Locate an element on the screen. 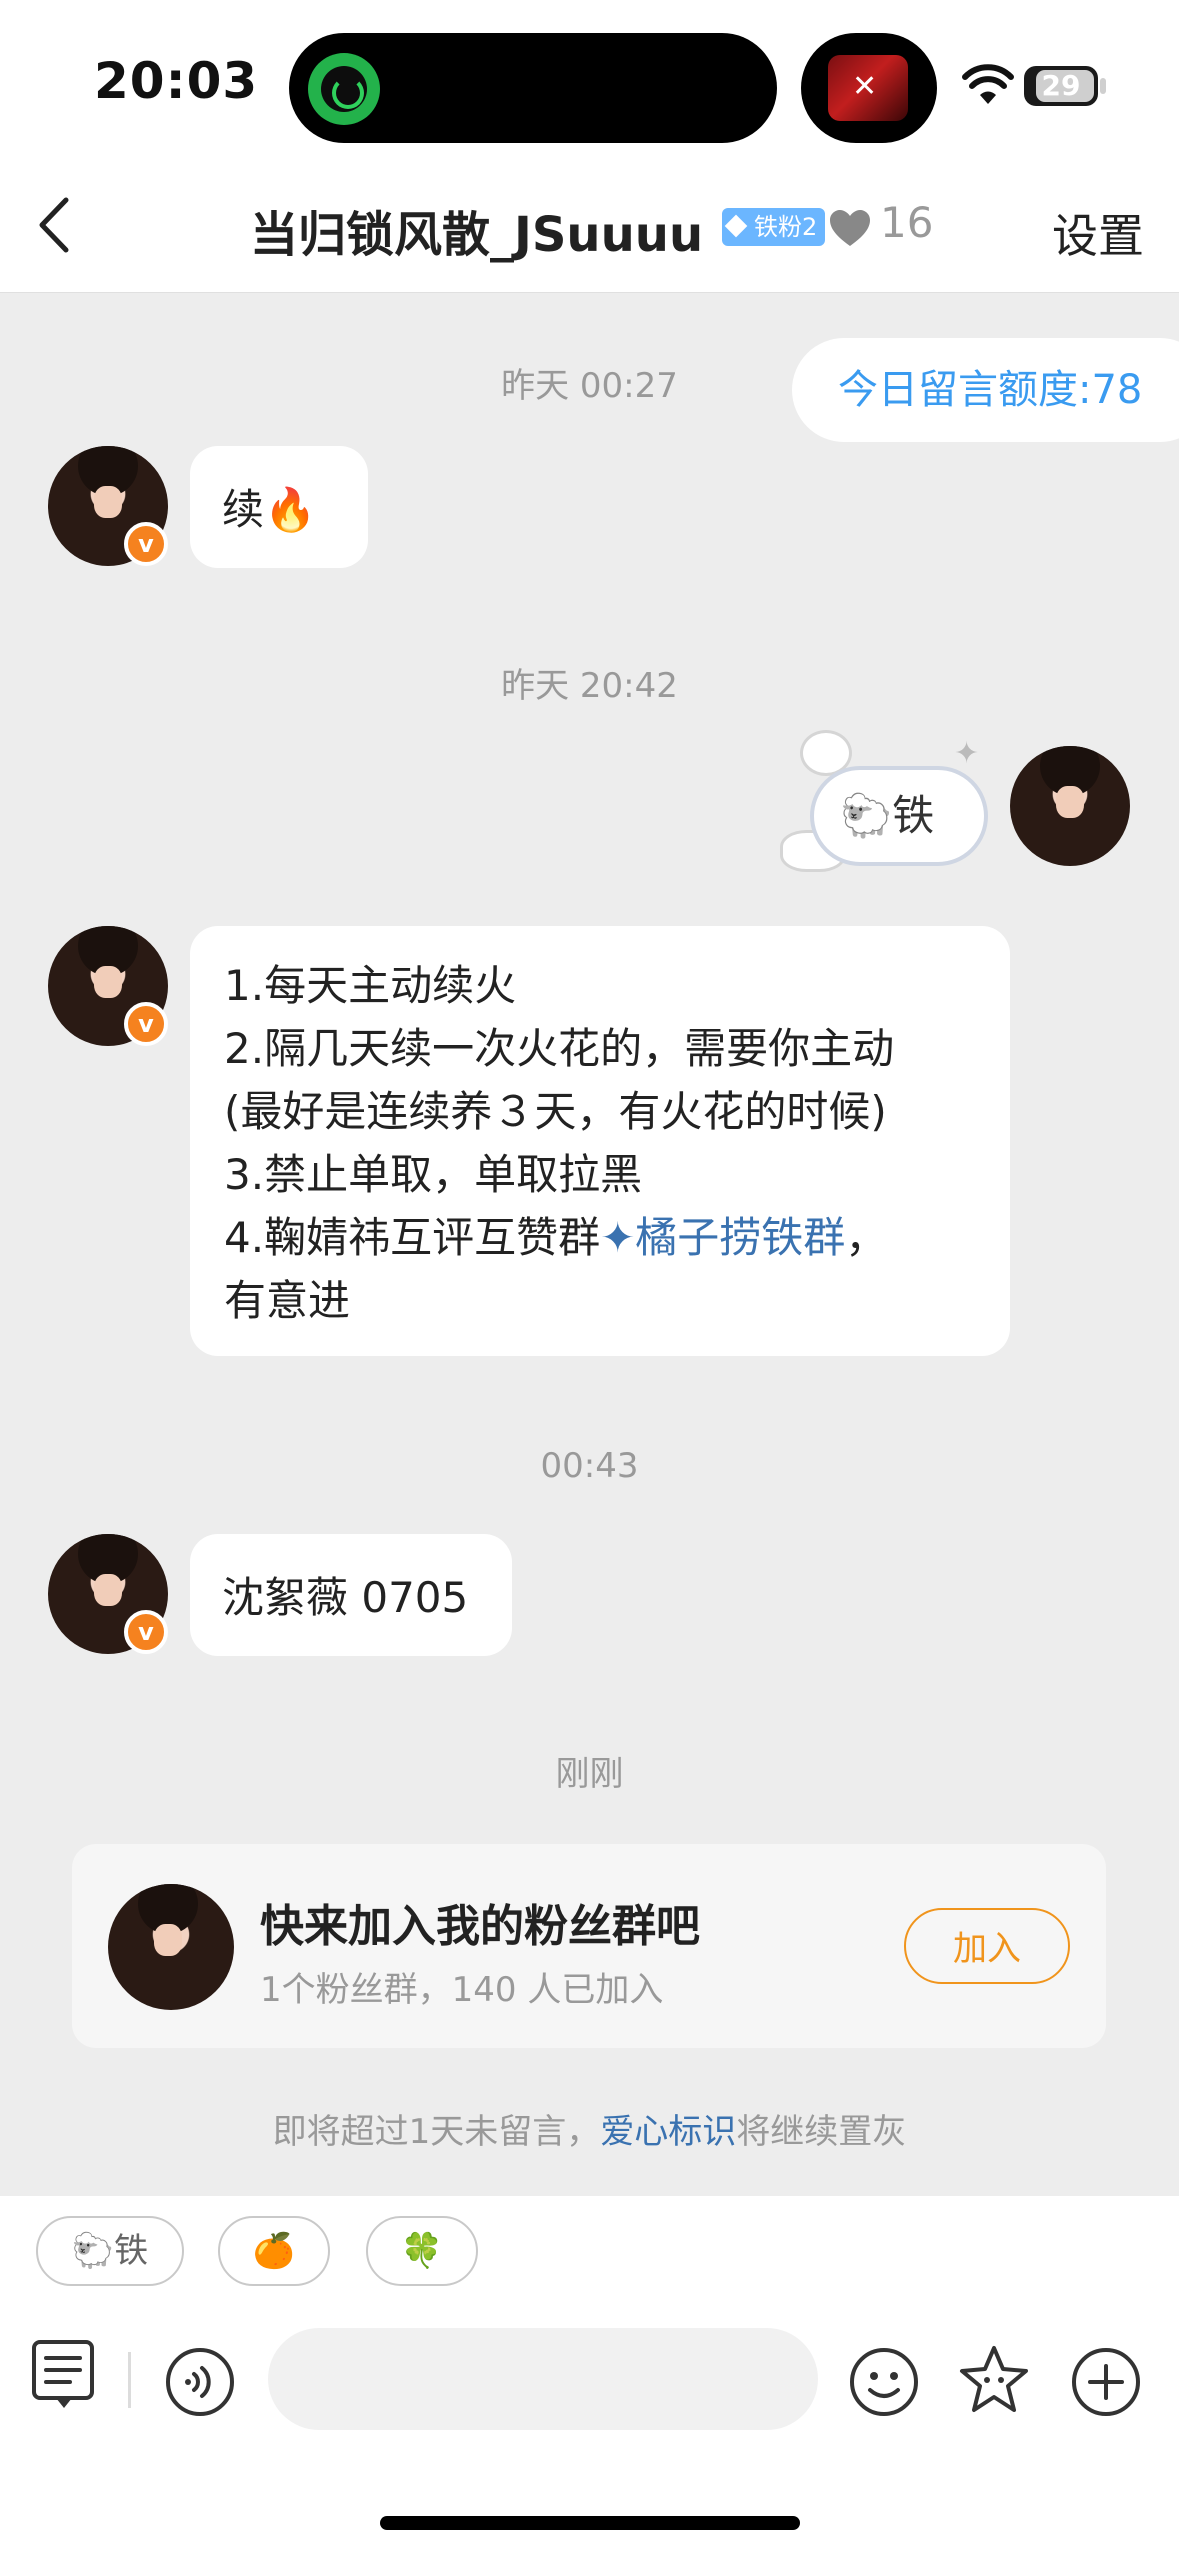 This screenshot has width=1179, height=2556. message-line: 3.禁止单取，单取拉黑 is located at coordinates (433, 1174).